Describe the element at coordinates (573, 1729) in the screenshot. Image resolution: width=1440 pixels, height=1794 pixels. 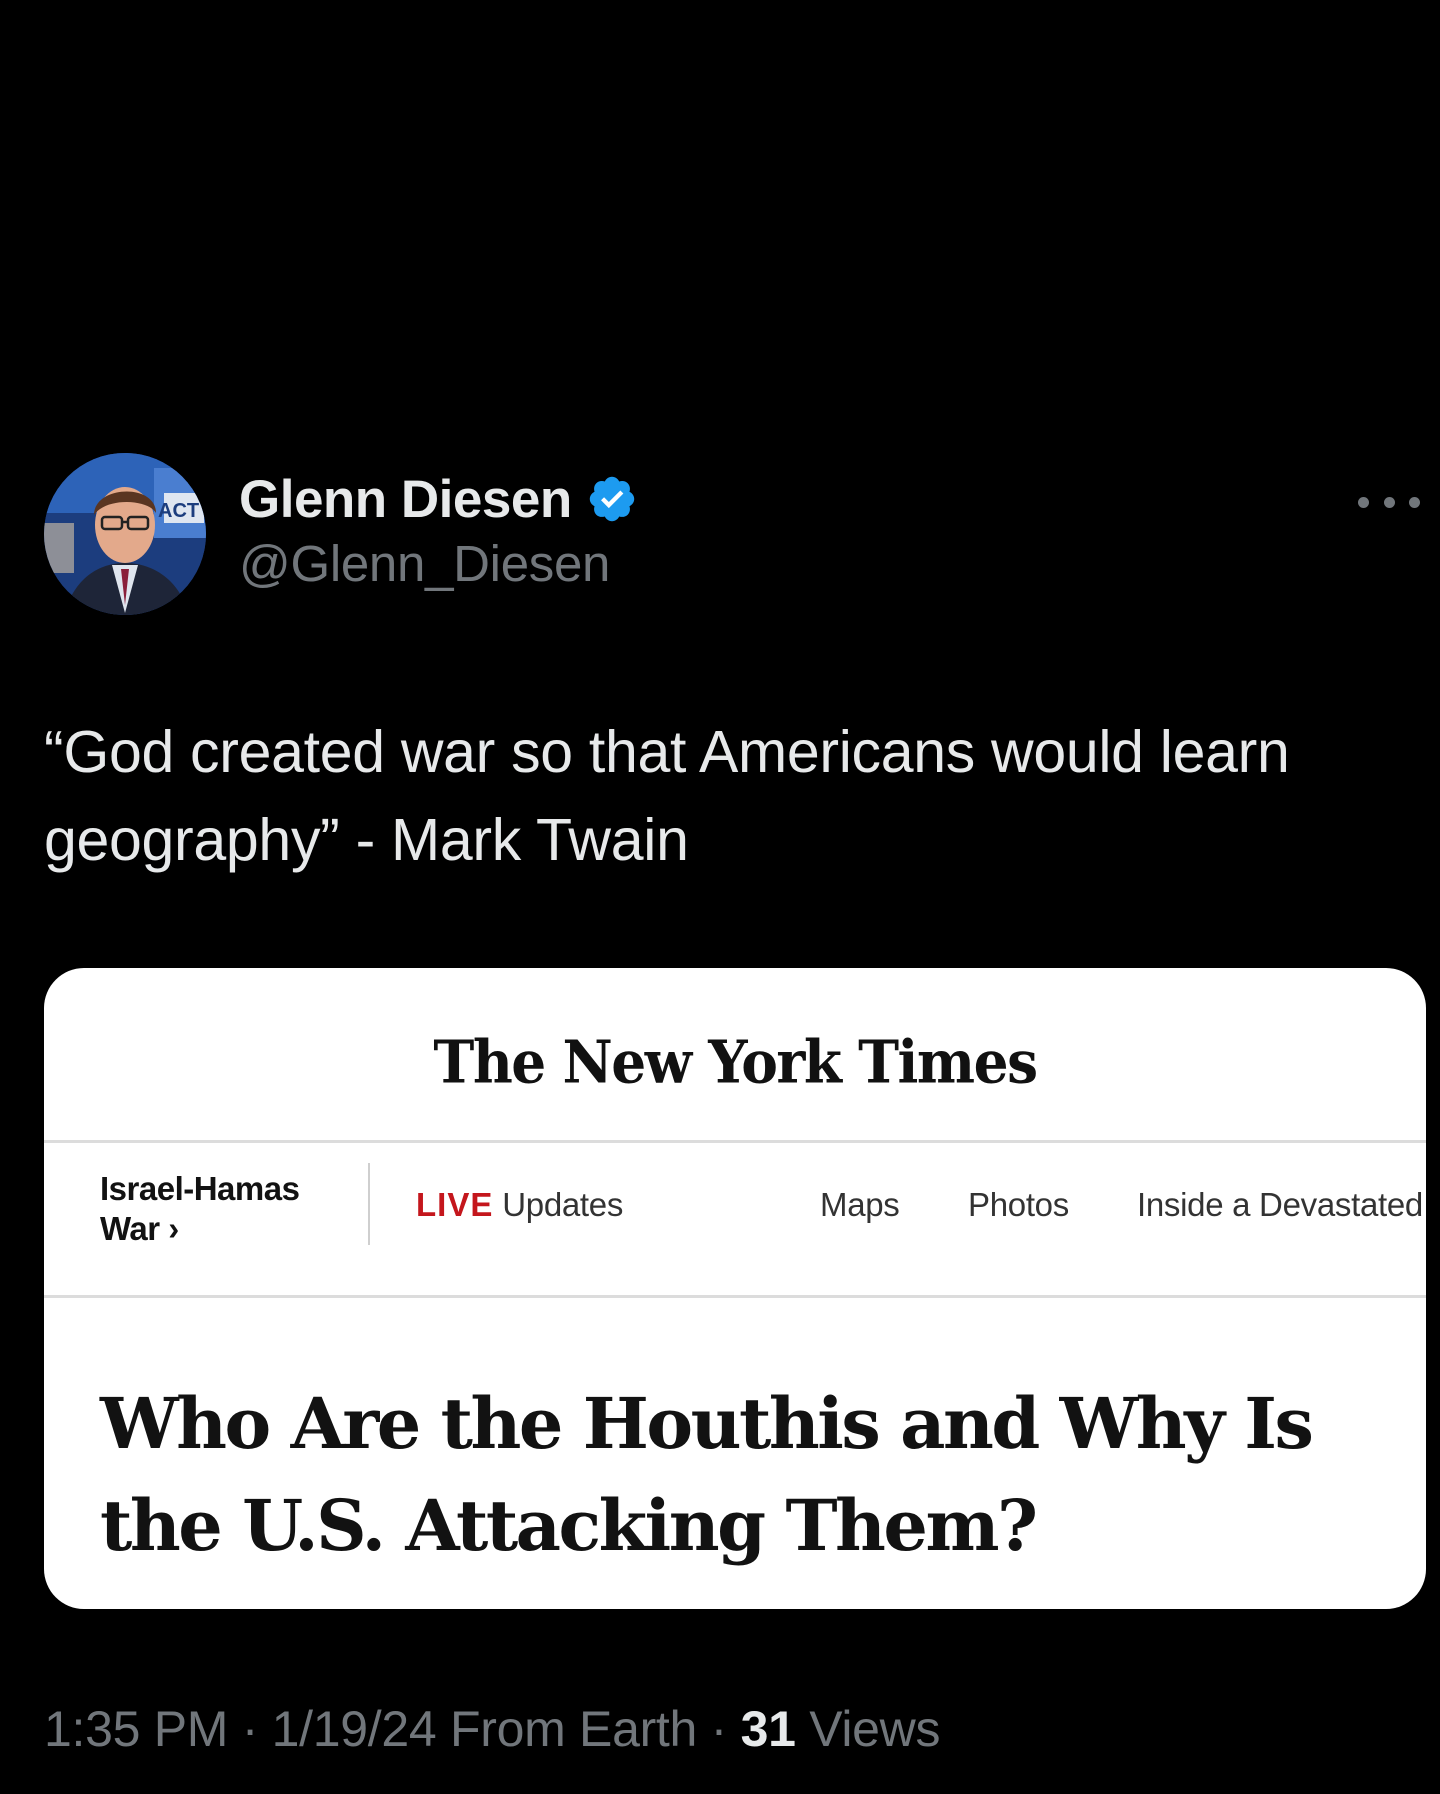
I see `tweet-source: From Earth` at that location.